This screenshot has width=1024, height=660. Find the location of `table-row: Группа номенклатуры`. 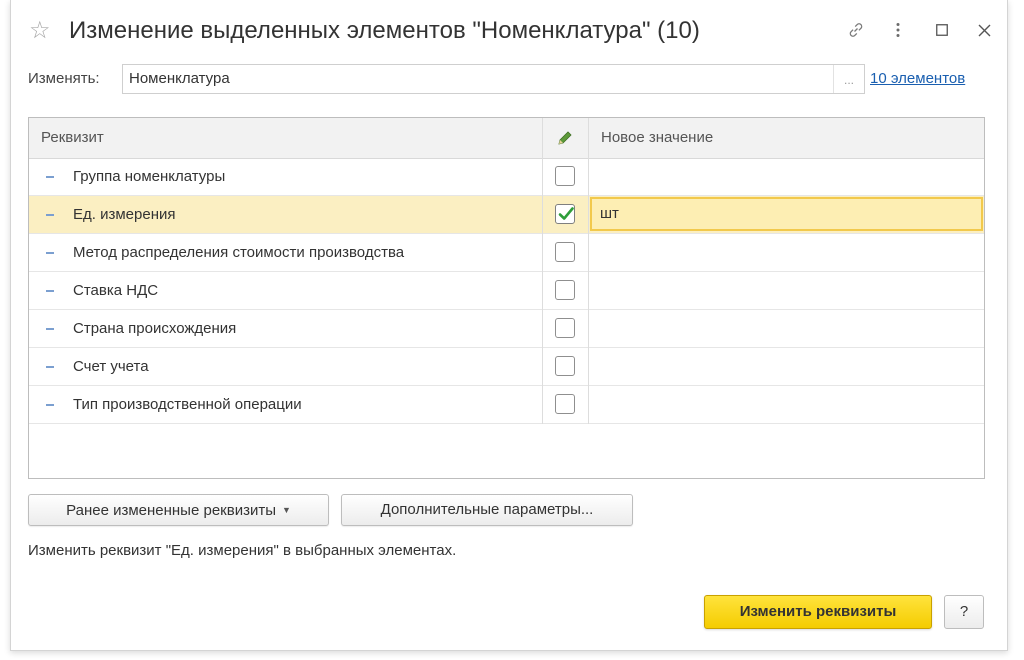

table-row: Группа номенклатуры is located at coordinates (506, 177).